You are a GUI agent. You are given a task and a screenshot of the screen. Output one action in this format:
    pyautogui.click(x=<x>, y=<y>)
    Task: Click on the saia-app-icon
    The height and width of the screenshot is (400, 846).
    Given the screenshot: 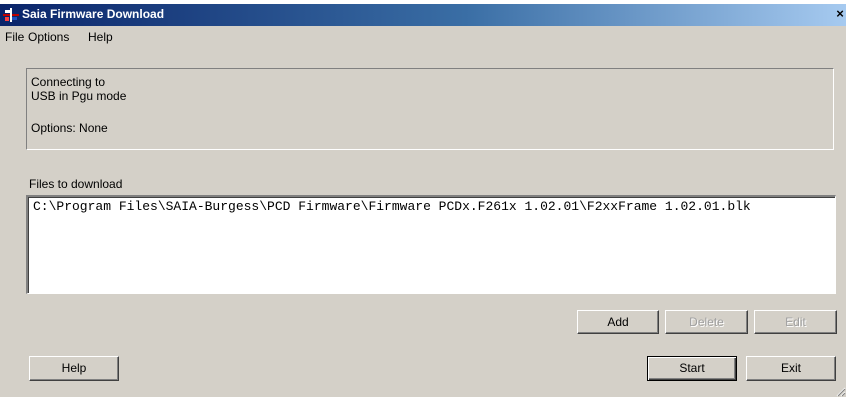 What is the action you would take?
    pyautogui.click(x=11, y=15)
    